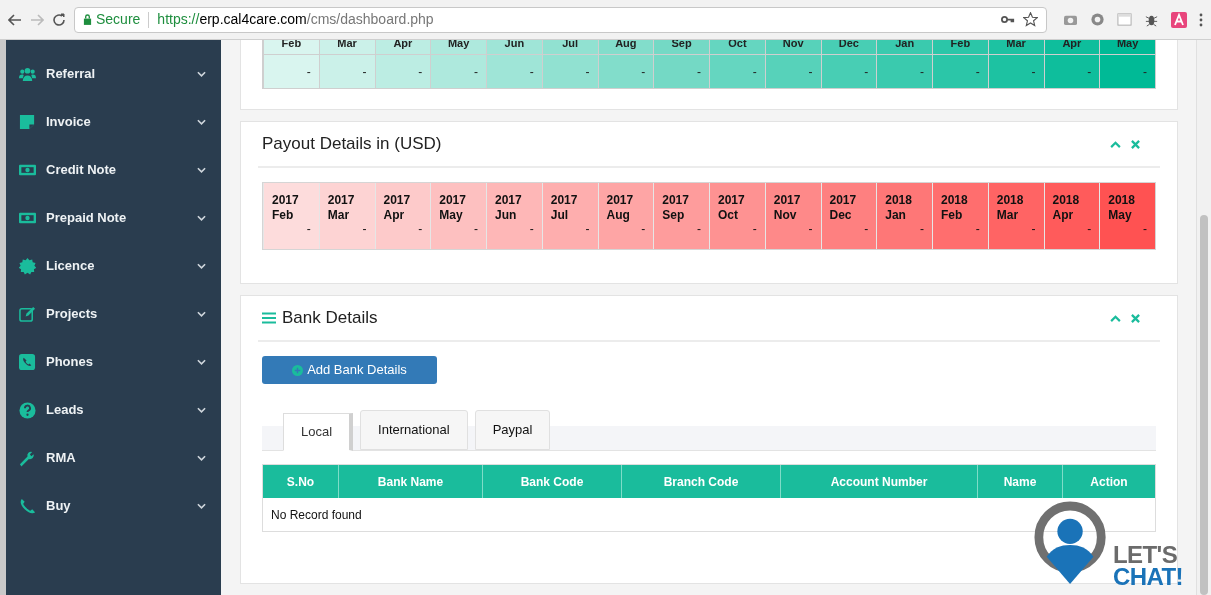 This screenshot has width=1211, height=595. Describe the element at coordinates (113, 266) in the screenshot. I see `sidebar-item: Licence` at that location.